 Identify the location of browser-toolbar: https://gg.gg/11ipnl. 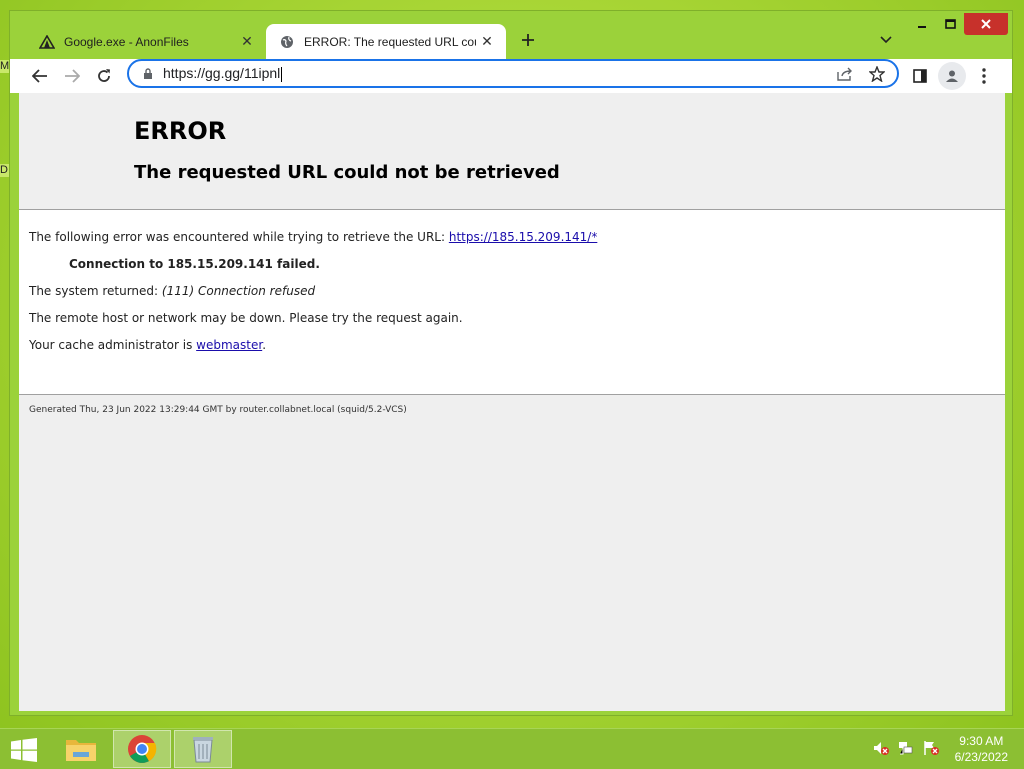
(511, 76).